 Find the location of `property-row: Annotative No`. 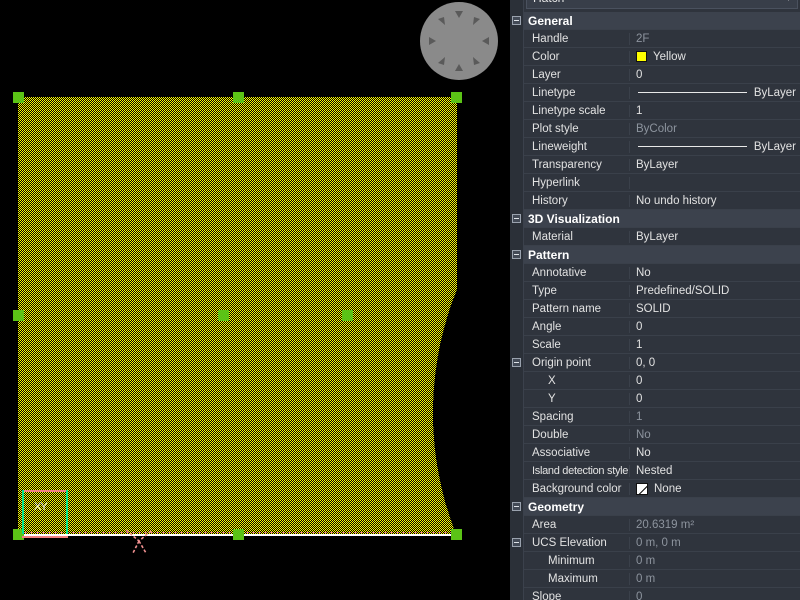

property-row: Annotative No is located at coordinates (655, 272).